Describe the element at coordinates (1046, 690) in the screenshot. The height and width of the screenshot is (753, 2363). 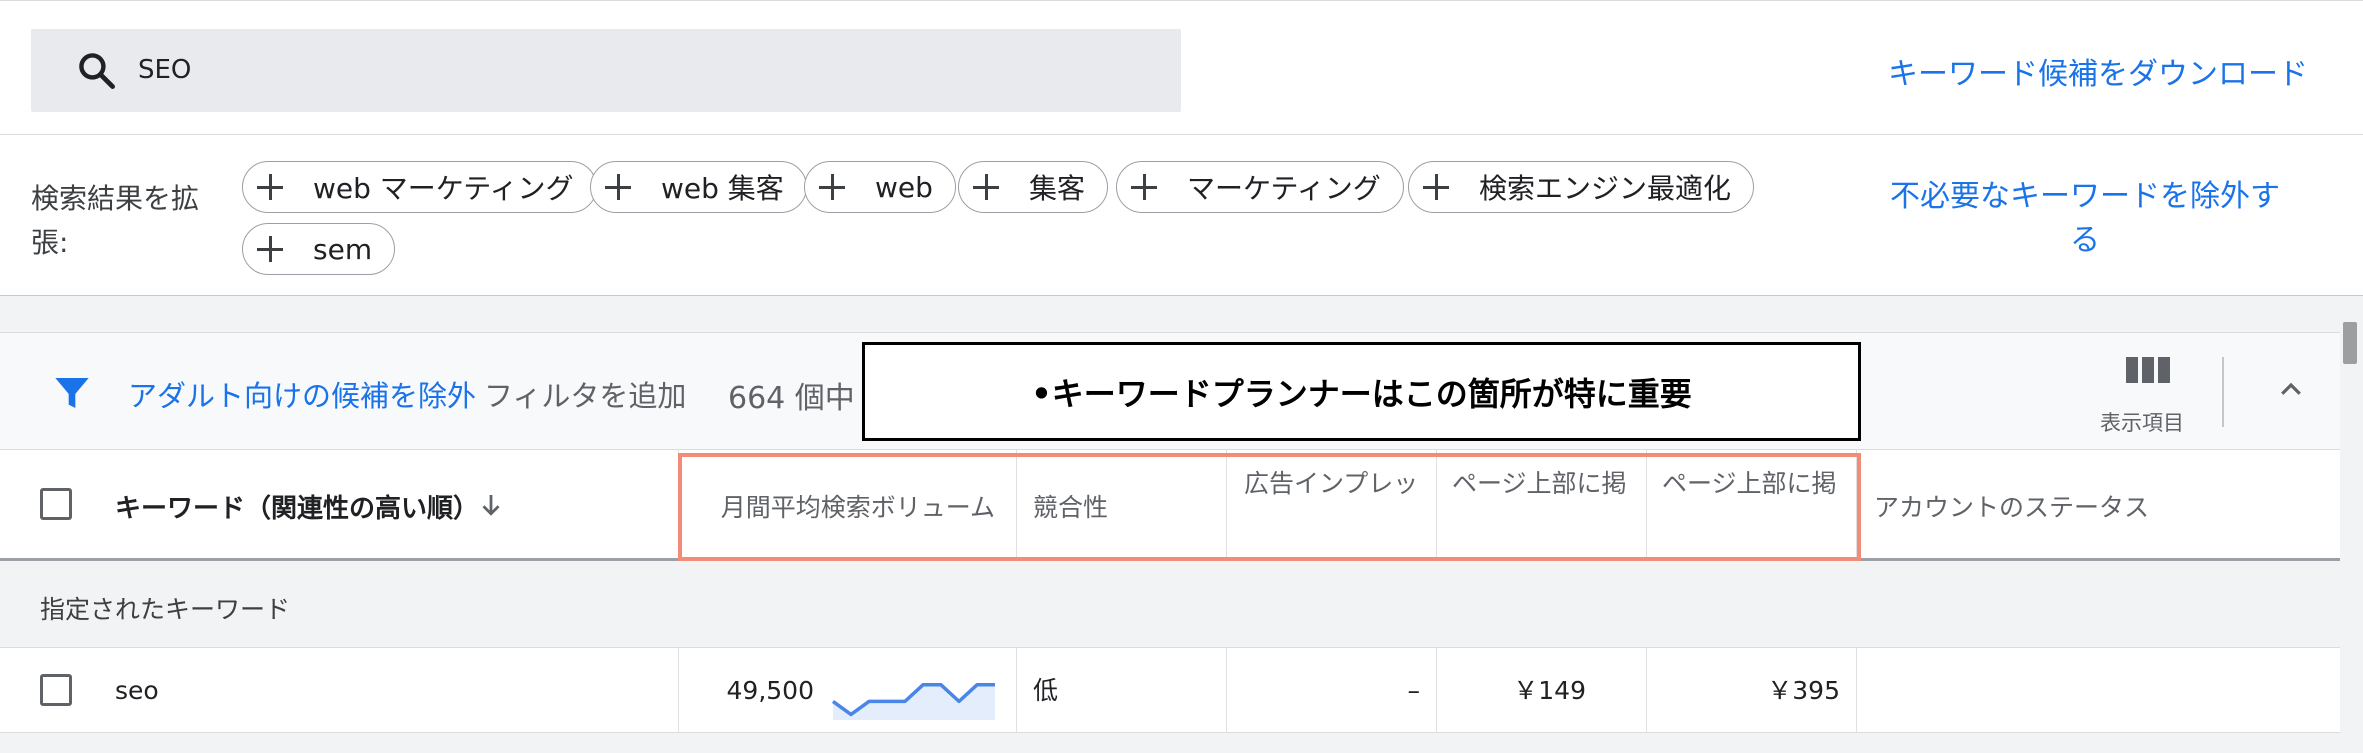
I see `cell-competition: 低` at that location.